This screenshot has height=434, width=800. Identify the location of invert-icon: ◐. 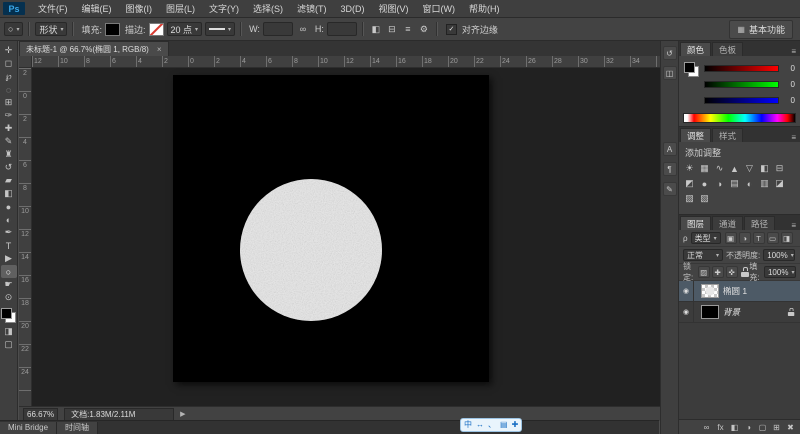
(749, 183).